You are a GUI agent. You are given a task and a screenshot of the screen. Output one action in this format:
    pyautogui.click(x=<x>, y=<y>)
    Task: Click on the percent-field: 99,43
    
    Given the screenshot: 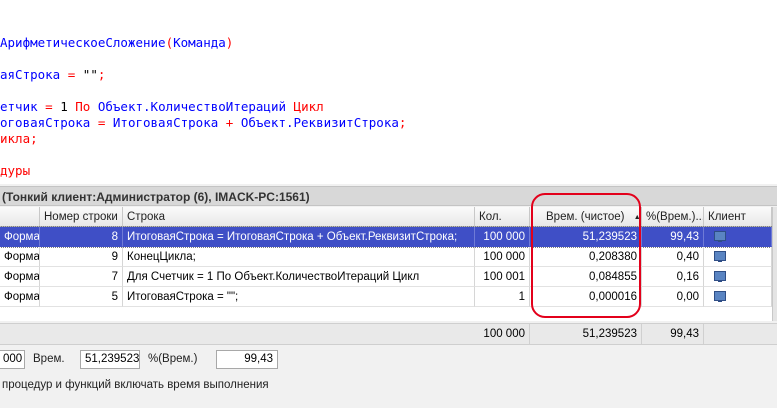 What is the action you would take?
    pyautogui.click(x=247, y=359)
    